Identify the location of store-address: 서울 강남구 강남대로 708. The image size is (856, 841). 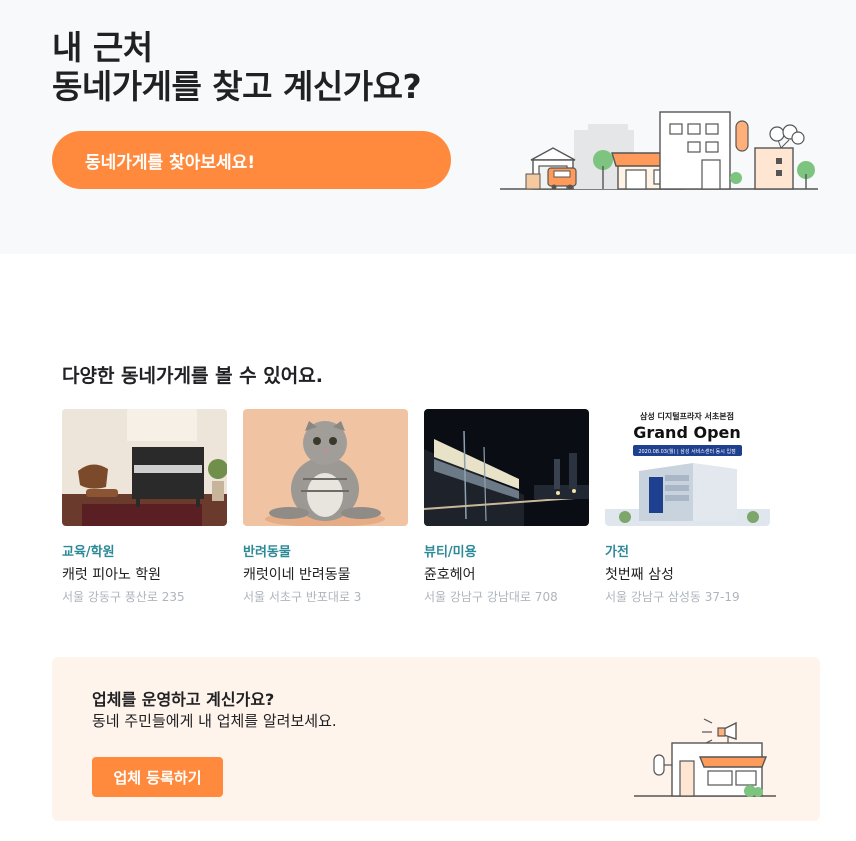
(491, 597).